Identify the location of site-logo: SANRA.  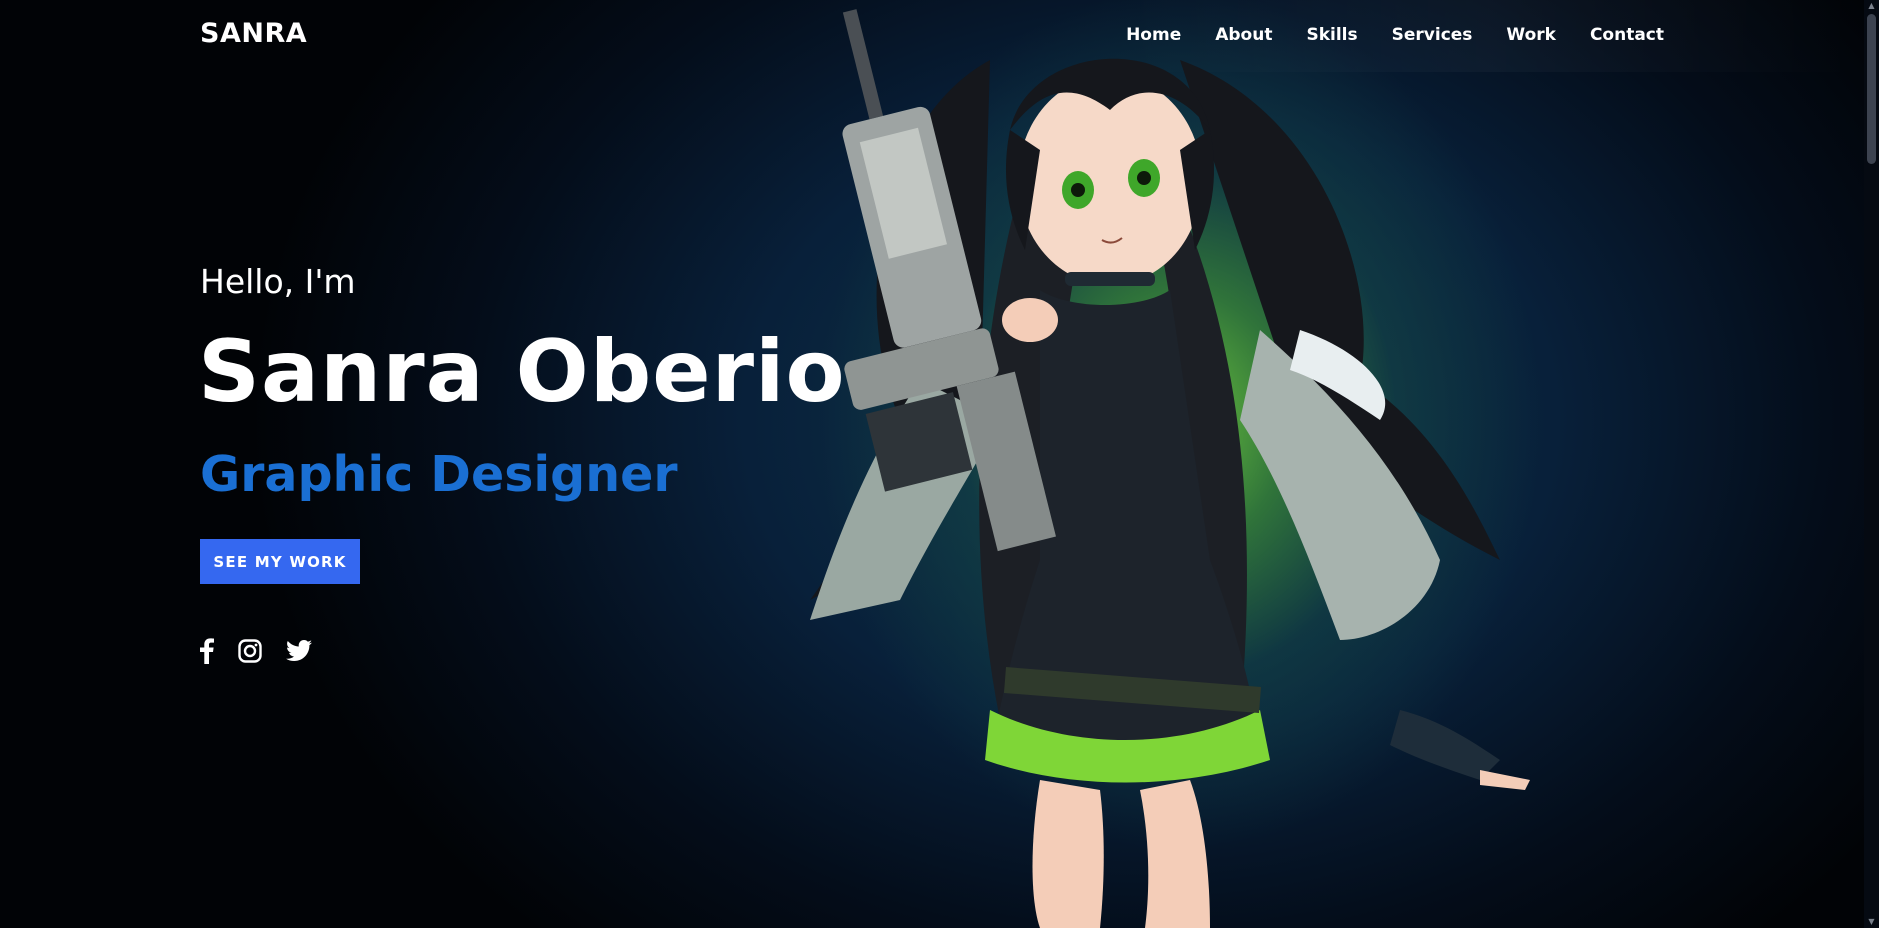
(253, 33).